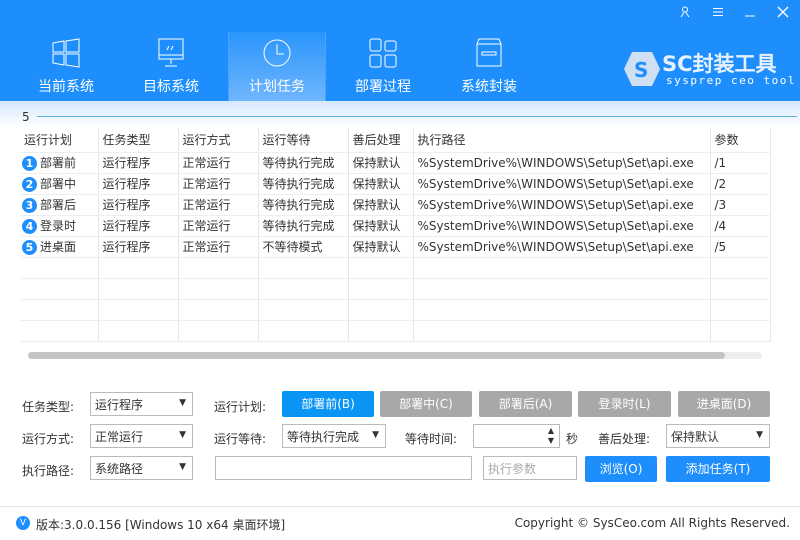 The height and width of the screenshot is (540, 800). I want to click on blocks-icon, so click(383, 53).